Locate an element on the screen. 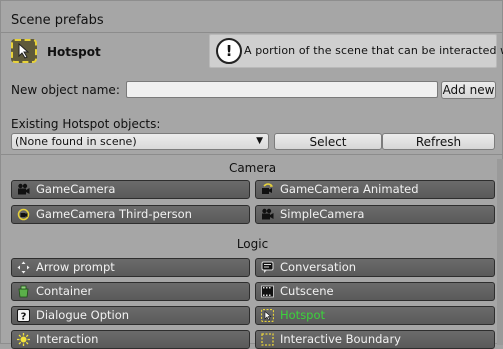  prefab-label: GameCamera is located at coordinates (76, 189).